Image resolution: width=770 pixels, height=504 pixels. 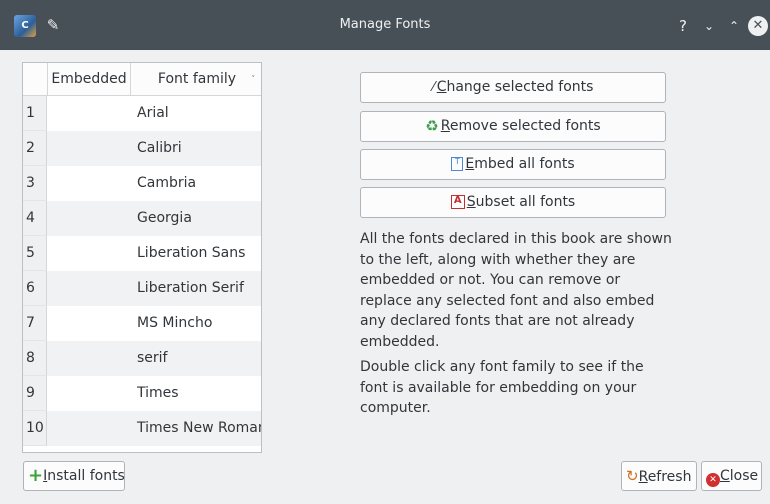 What do you see at coordinates (525, 202) in the screenshot?
I see `button-label: ubset all fonts` at bounding box center [525, 202].